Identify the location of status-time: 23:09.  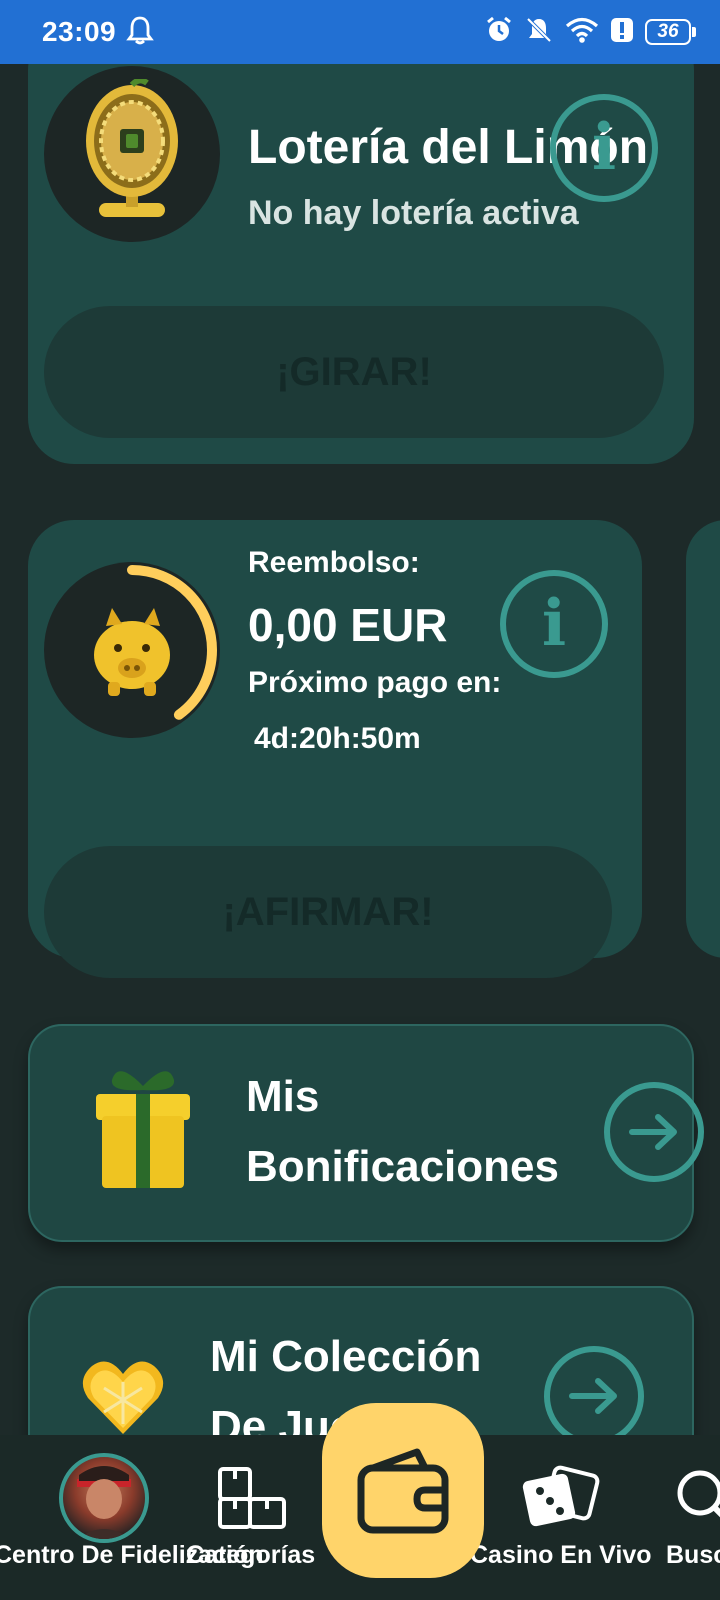
(79, 31).